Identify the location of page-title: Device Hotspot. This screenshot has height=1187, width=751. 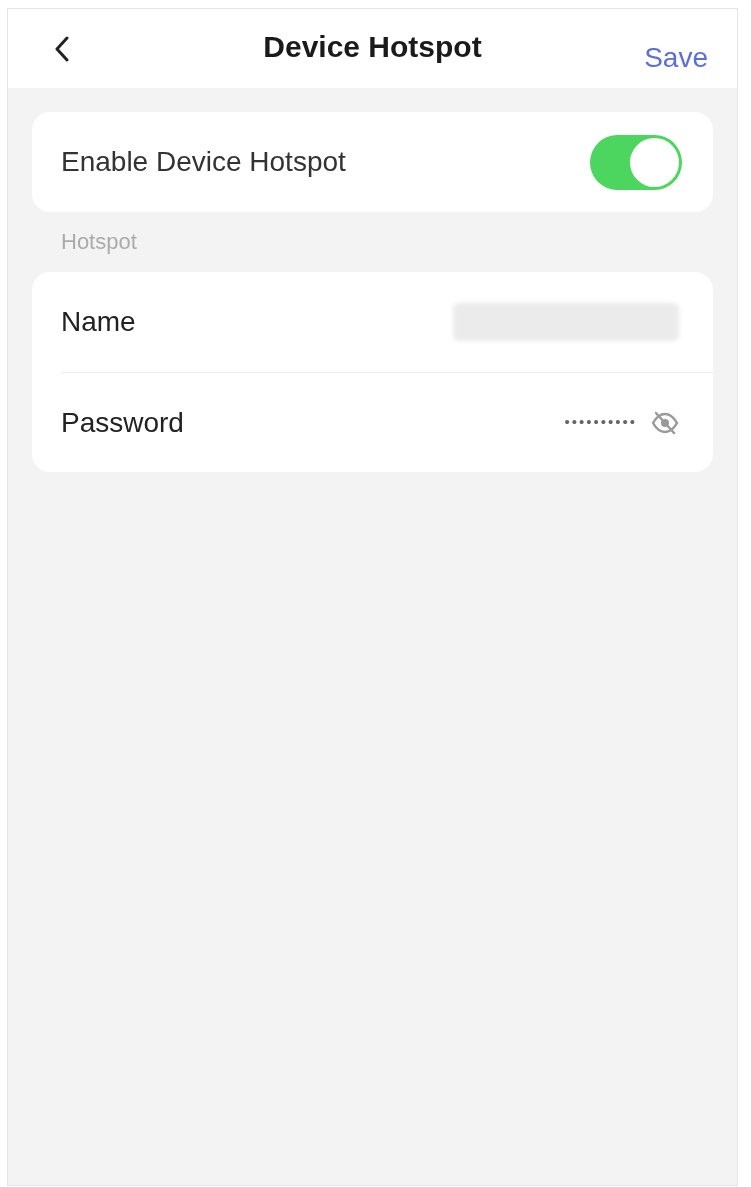
(372, 48).